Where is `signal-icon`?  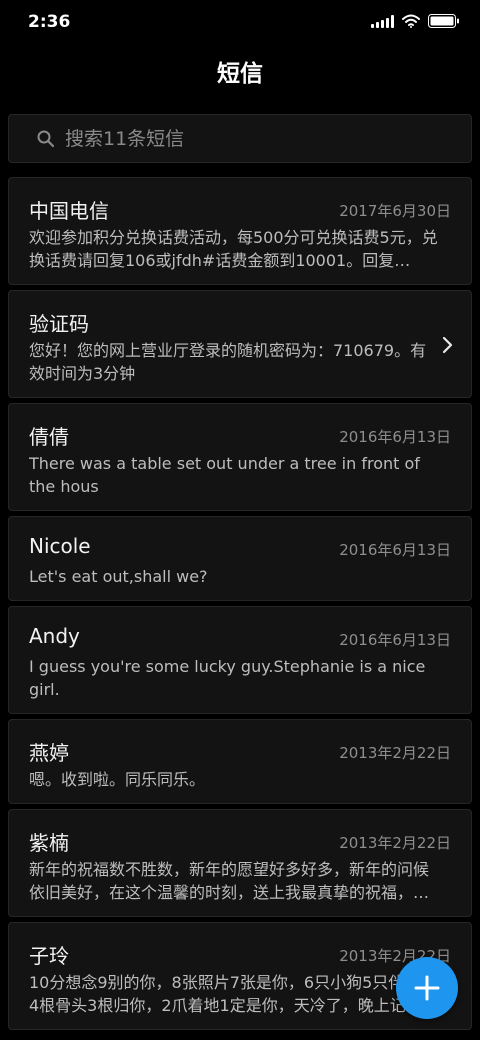 signal-icon is located at coordinates (382, 21).